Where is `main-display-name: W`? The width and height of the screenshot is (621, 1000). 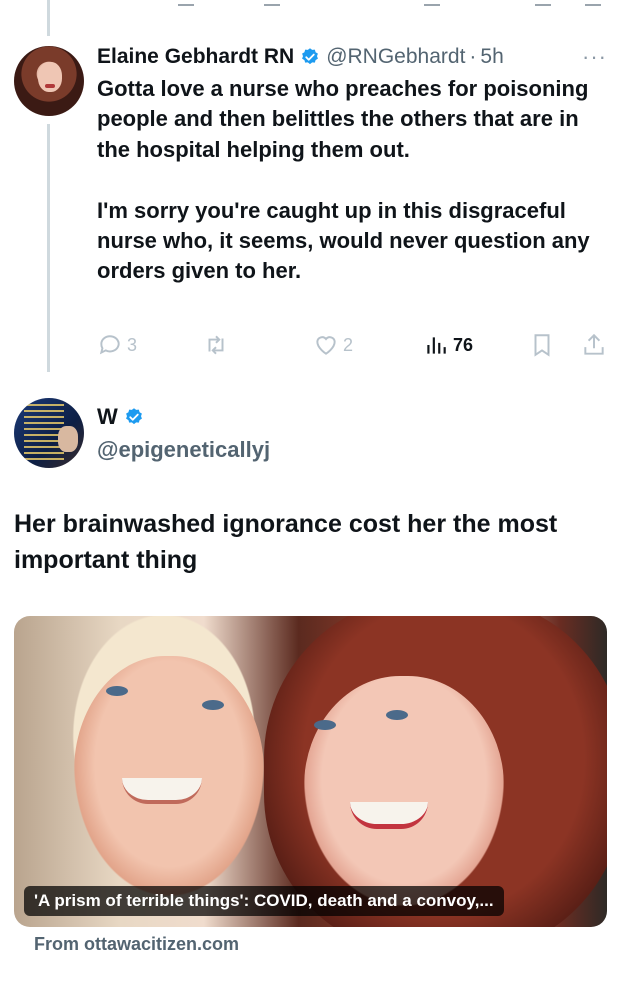
main-display-name: W is located at coordinates (107, 417).